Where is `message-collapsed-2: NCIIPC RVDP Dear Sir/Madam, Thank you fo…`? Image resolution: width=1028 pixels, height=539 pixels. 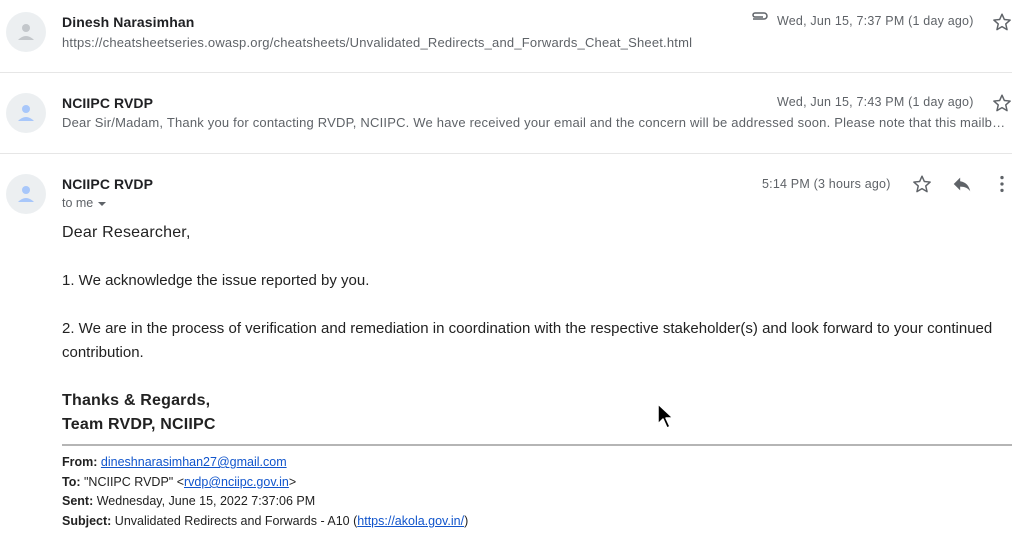 message-collapsed-2: NCIIPC RVDP Dear Sir/Madam, Thank you fo… is located at coordinates (514, 113).